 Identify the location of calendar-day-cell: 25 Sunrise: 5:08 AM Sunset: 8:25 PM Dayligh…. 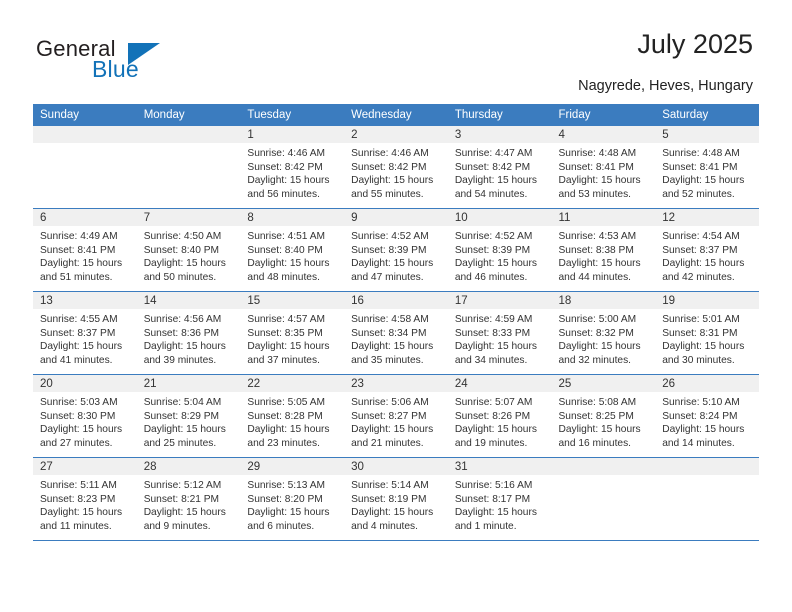
(603, 416).